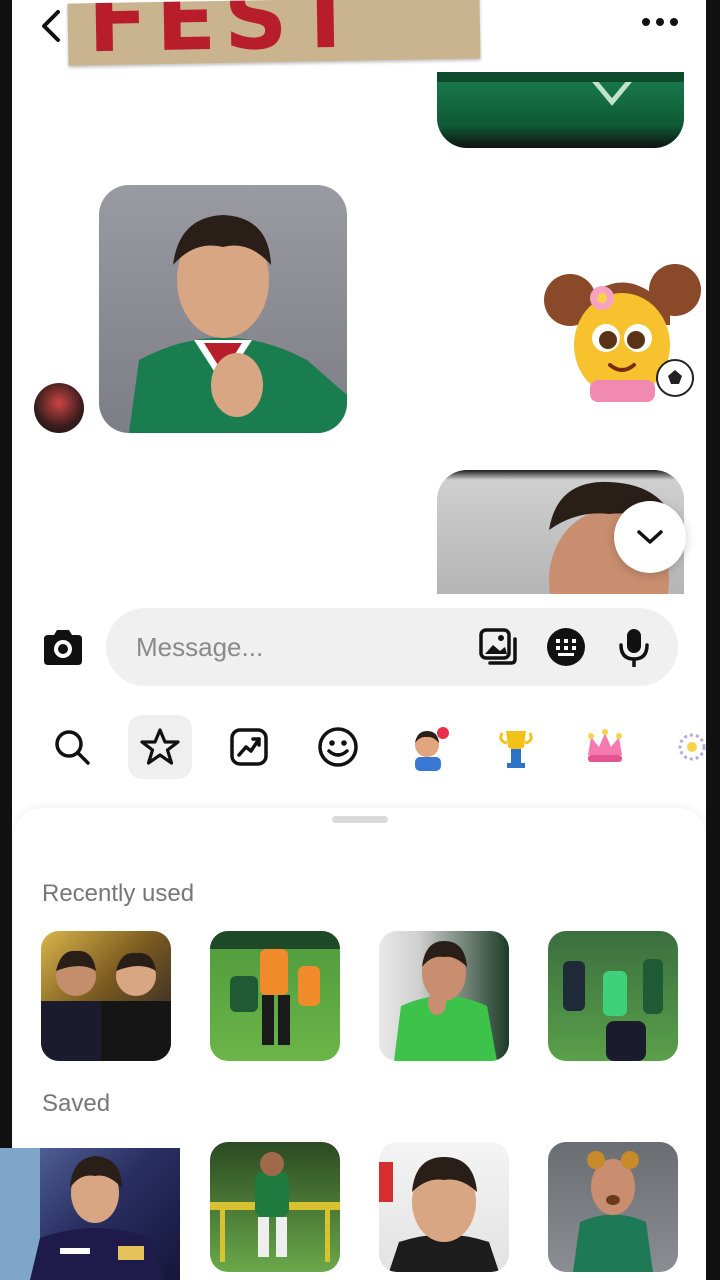 The image size is (720, 1280). I want to click on gallery-icon, so click(498, 646).